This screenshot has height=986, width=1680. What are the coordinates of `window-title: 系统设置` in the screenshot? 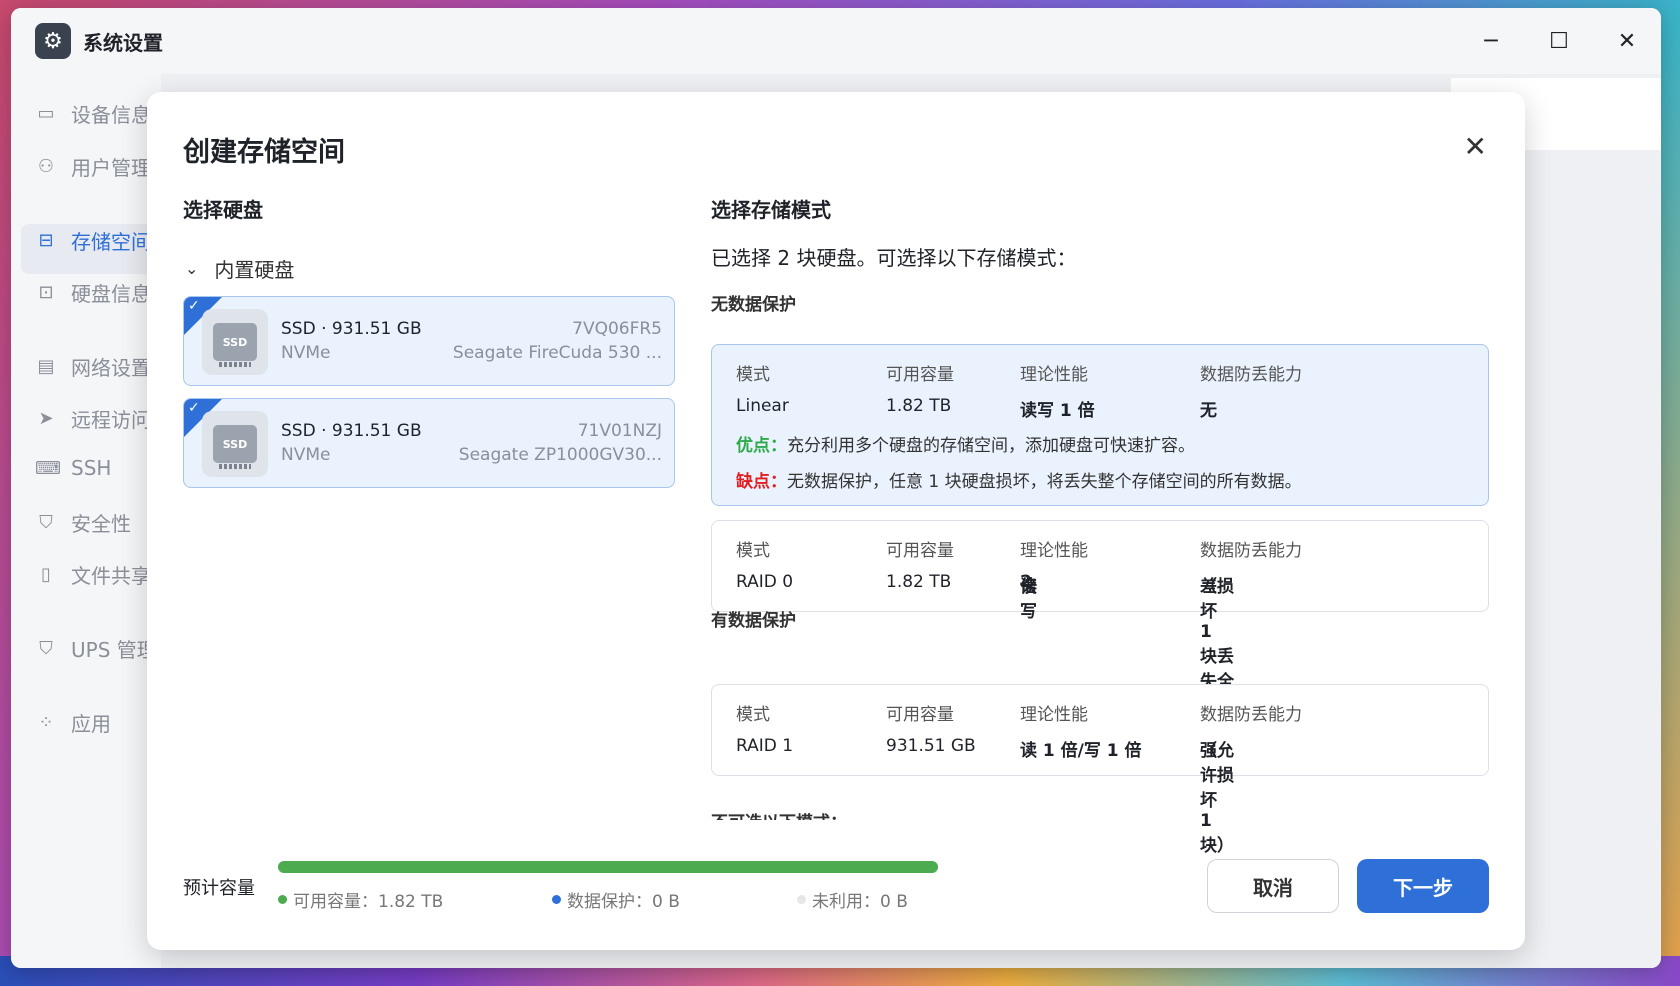 It's located at (123, 42).